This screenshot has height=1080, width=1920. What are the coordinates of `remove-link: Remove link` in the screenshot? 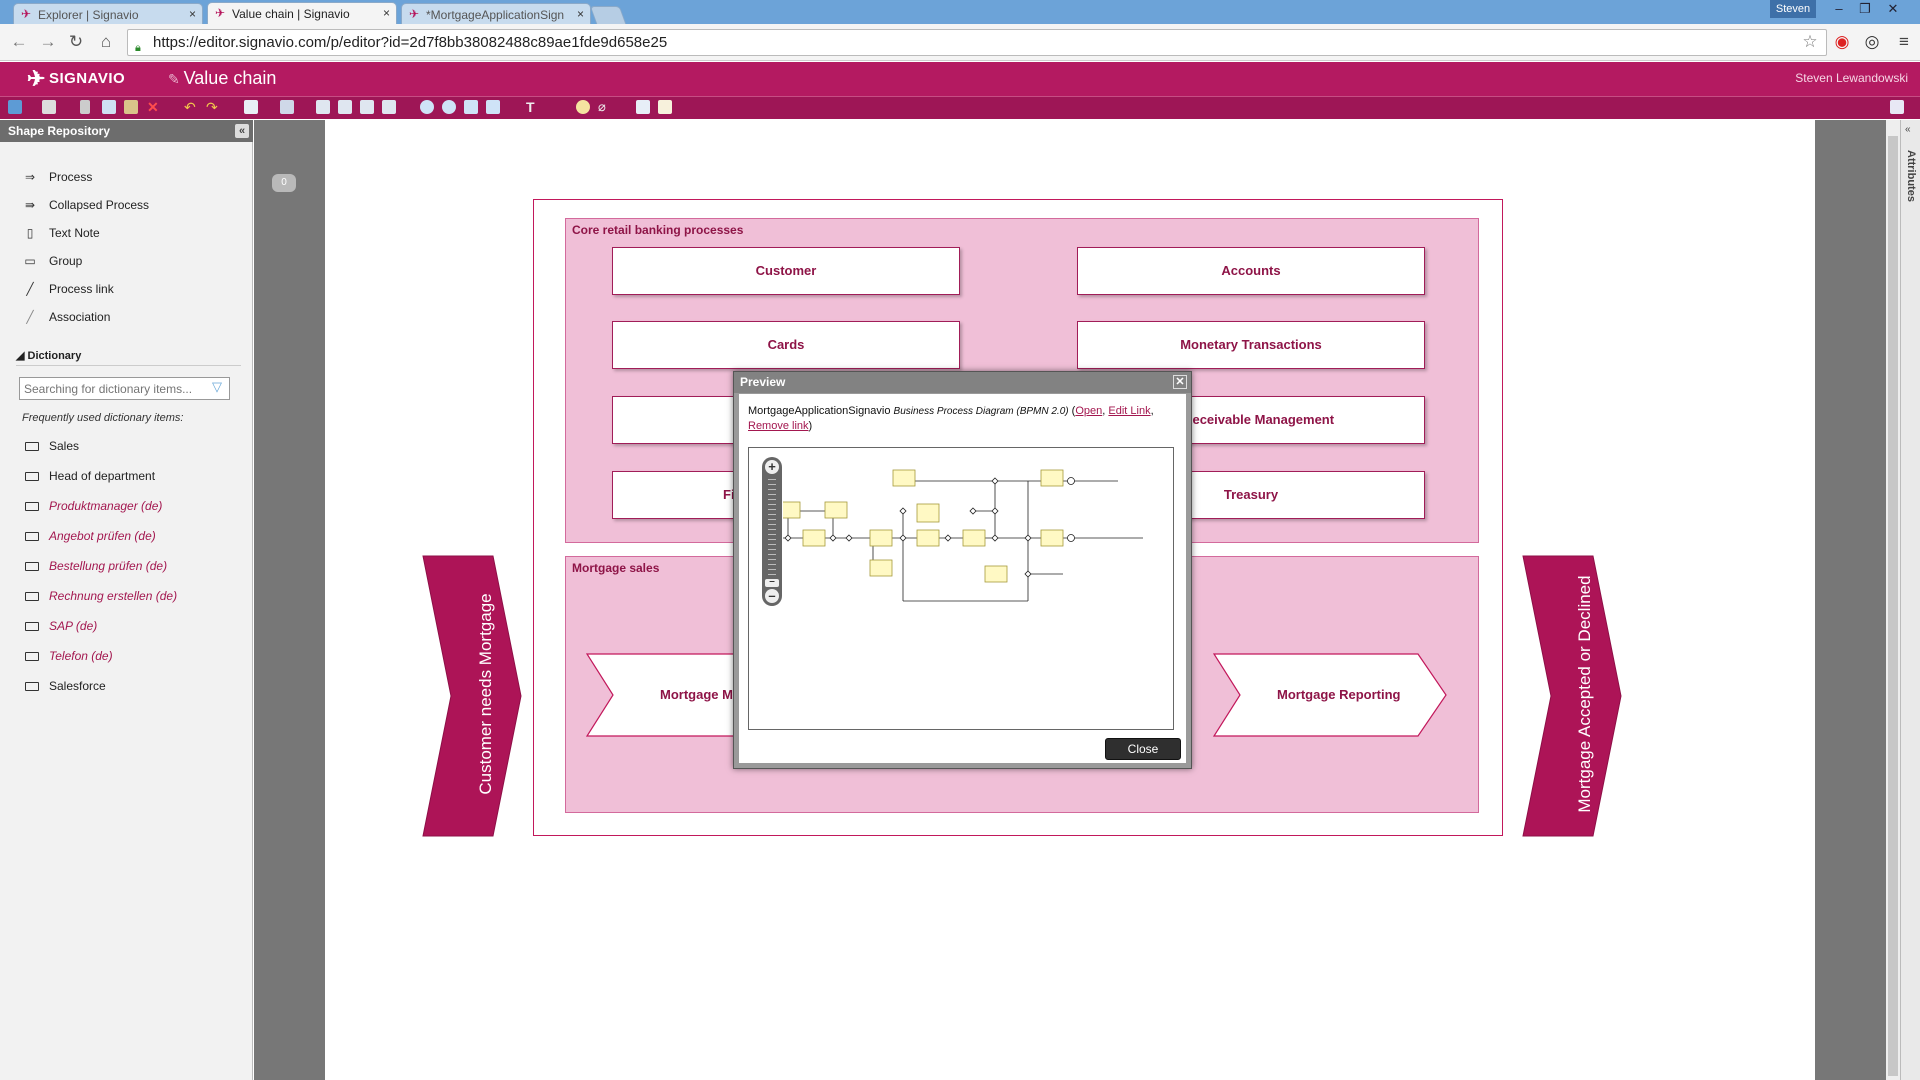 It's located at (778, 426).